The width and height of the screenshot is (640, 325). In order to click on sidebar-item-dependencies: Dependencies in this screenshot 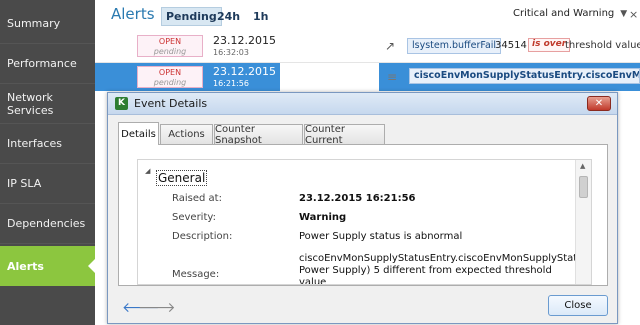, I will do `click(47, 224)`.